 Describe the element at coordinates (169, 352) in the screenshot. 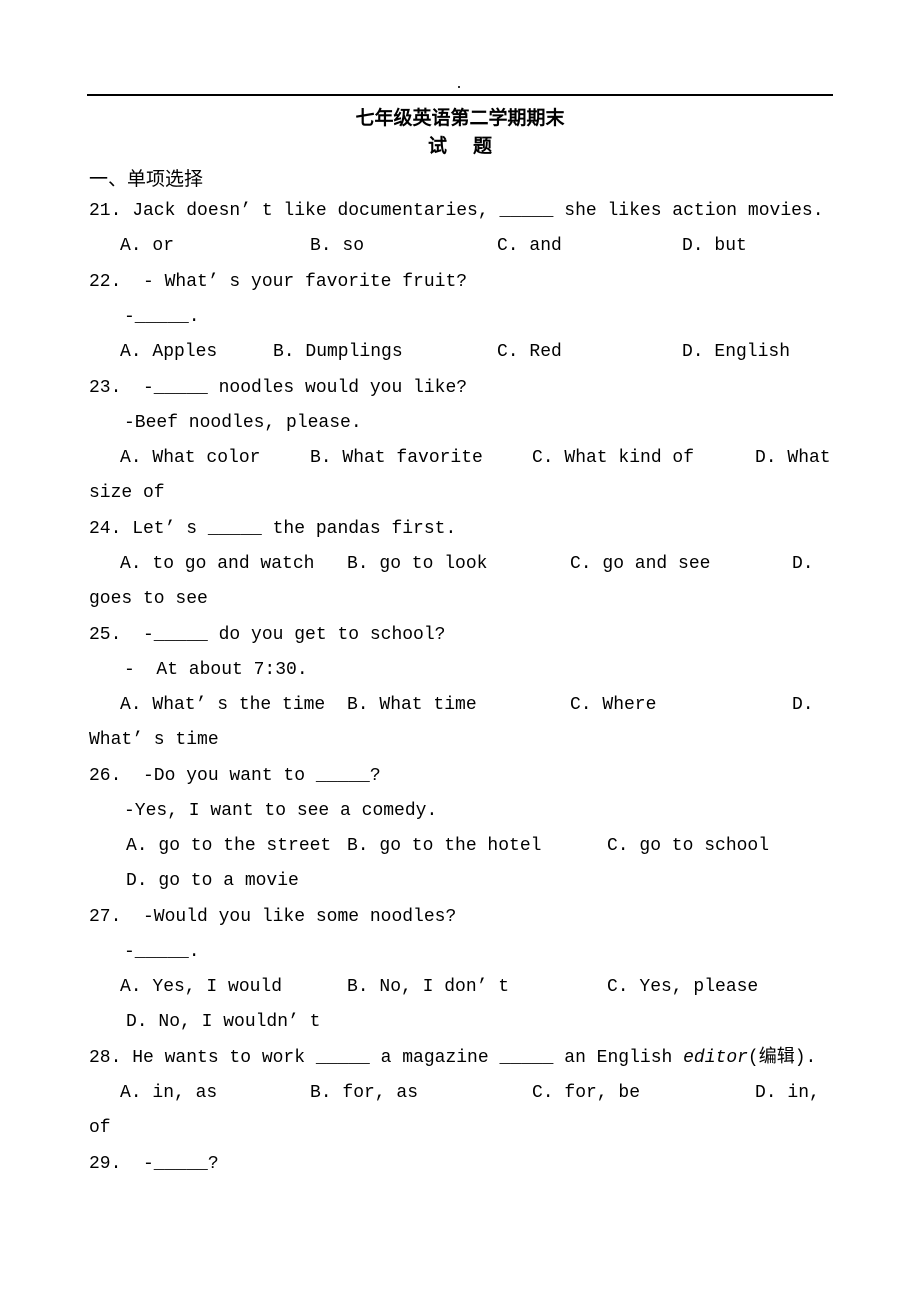

I see `question-22-option-a: A. Apples` at that location.